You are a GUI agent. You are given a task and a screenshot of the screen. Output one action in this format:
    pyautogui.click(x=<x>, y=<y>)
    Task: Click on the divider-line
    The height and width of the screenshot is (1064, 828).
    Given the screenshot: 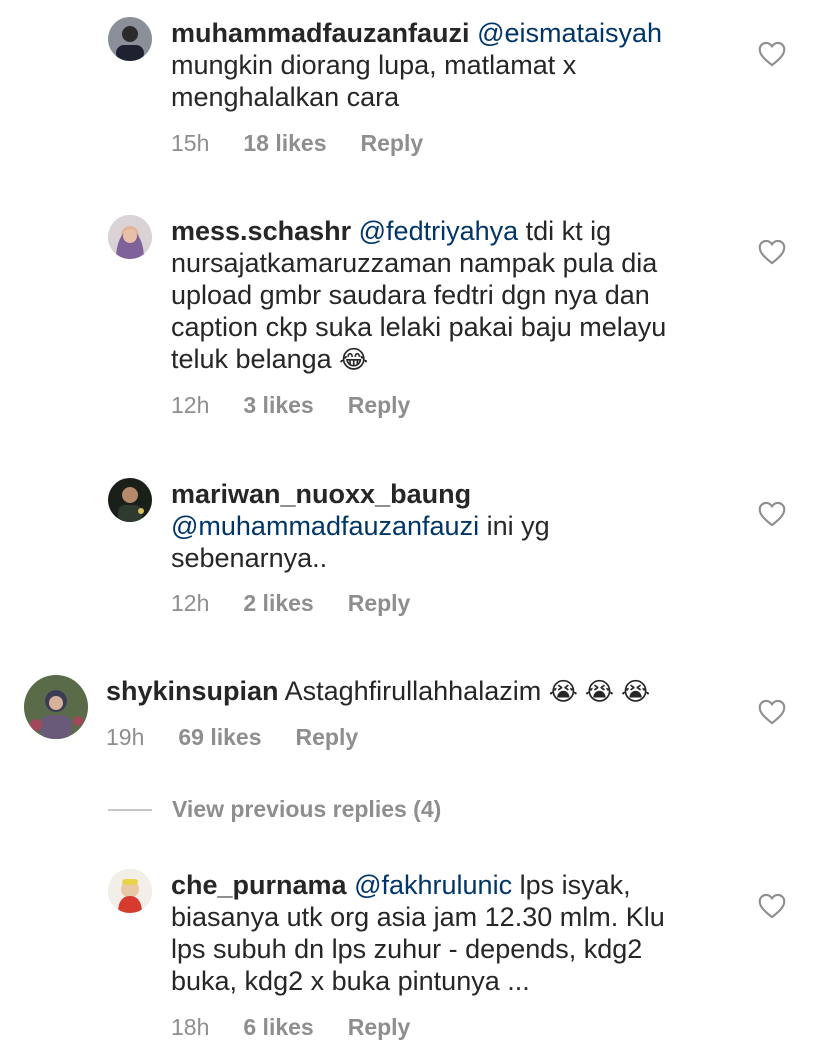 What is the action you would take?
    pyautogui.click(x=130, y=809)
    